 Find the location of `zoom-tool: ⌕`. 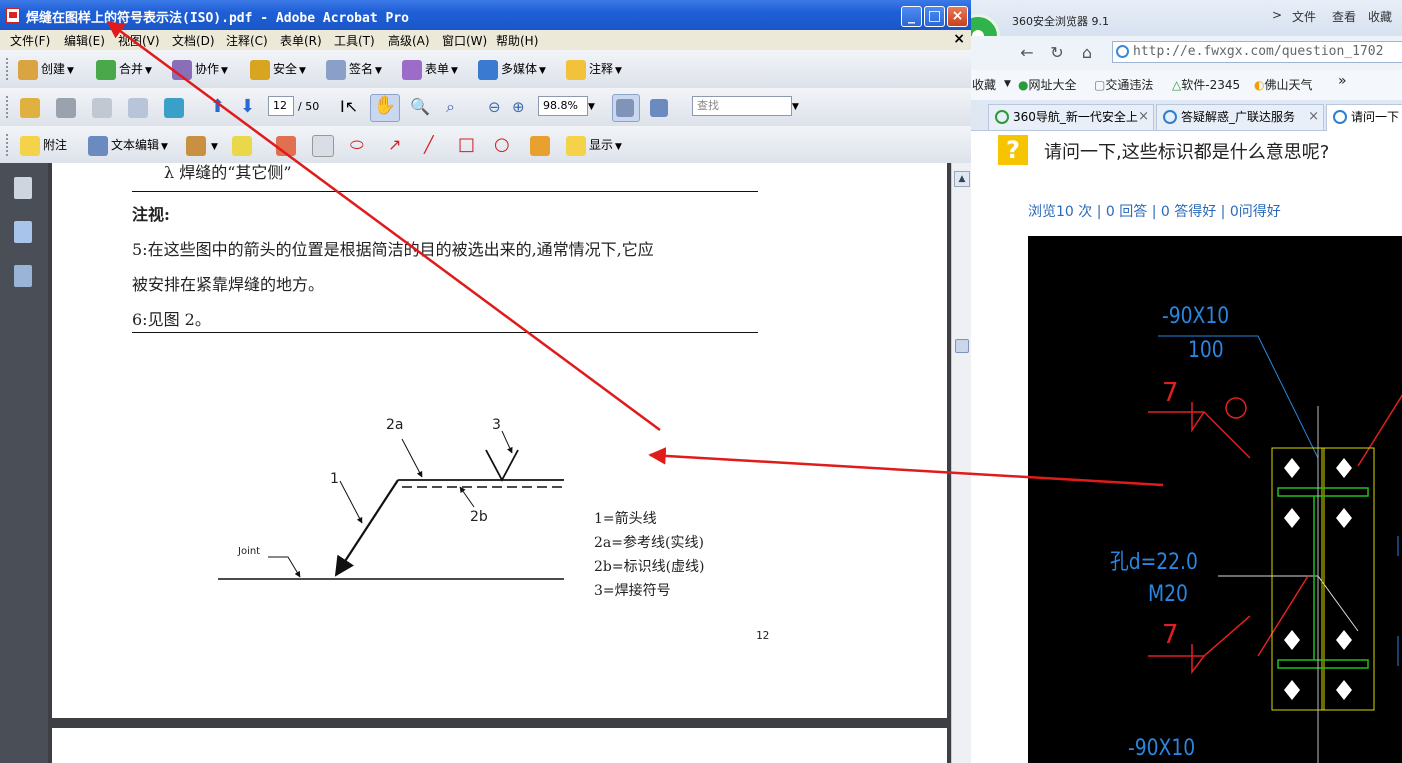

zoom-tool: ⌕ is located at coordinates (450, 107).